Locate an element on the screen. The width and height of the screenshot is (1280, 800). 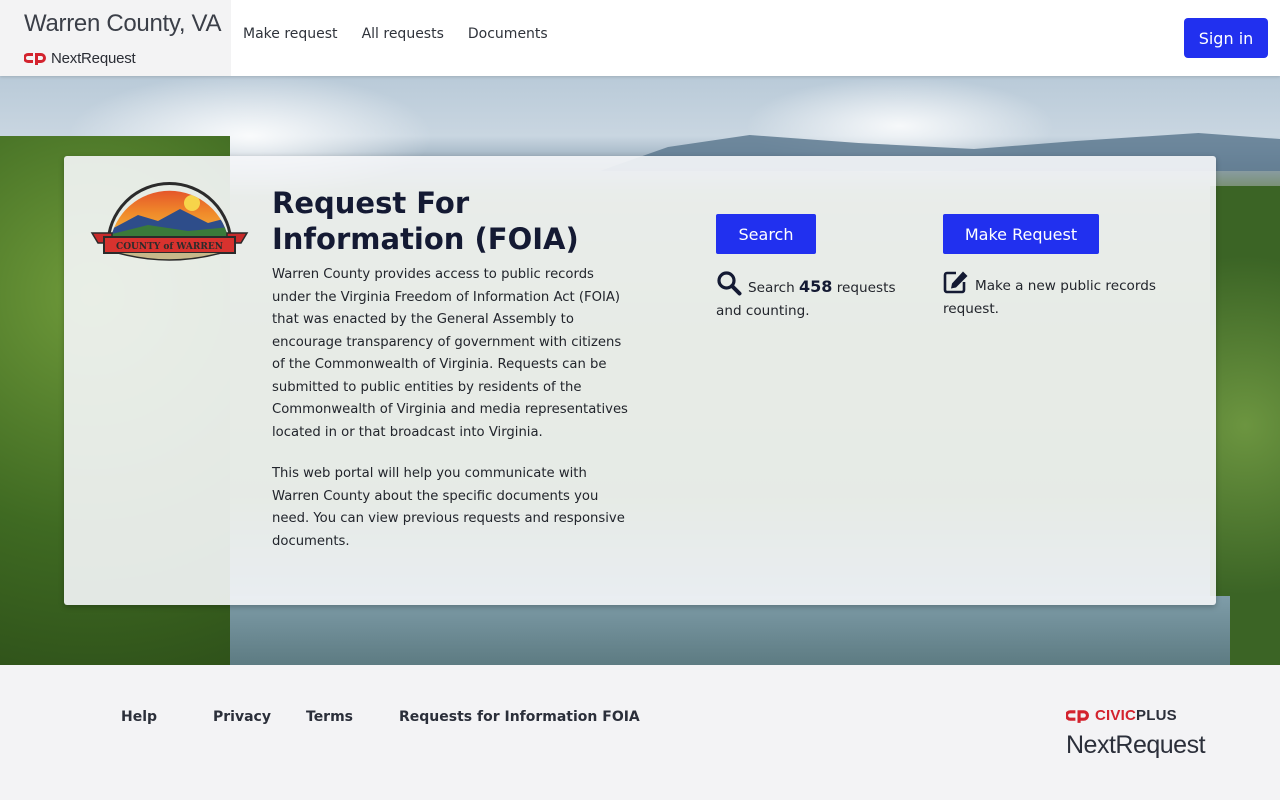
page-title: Request For Information (FOIA) is located at coordinates (425, 221).